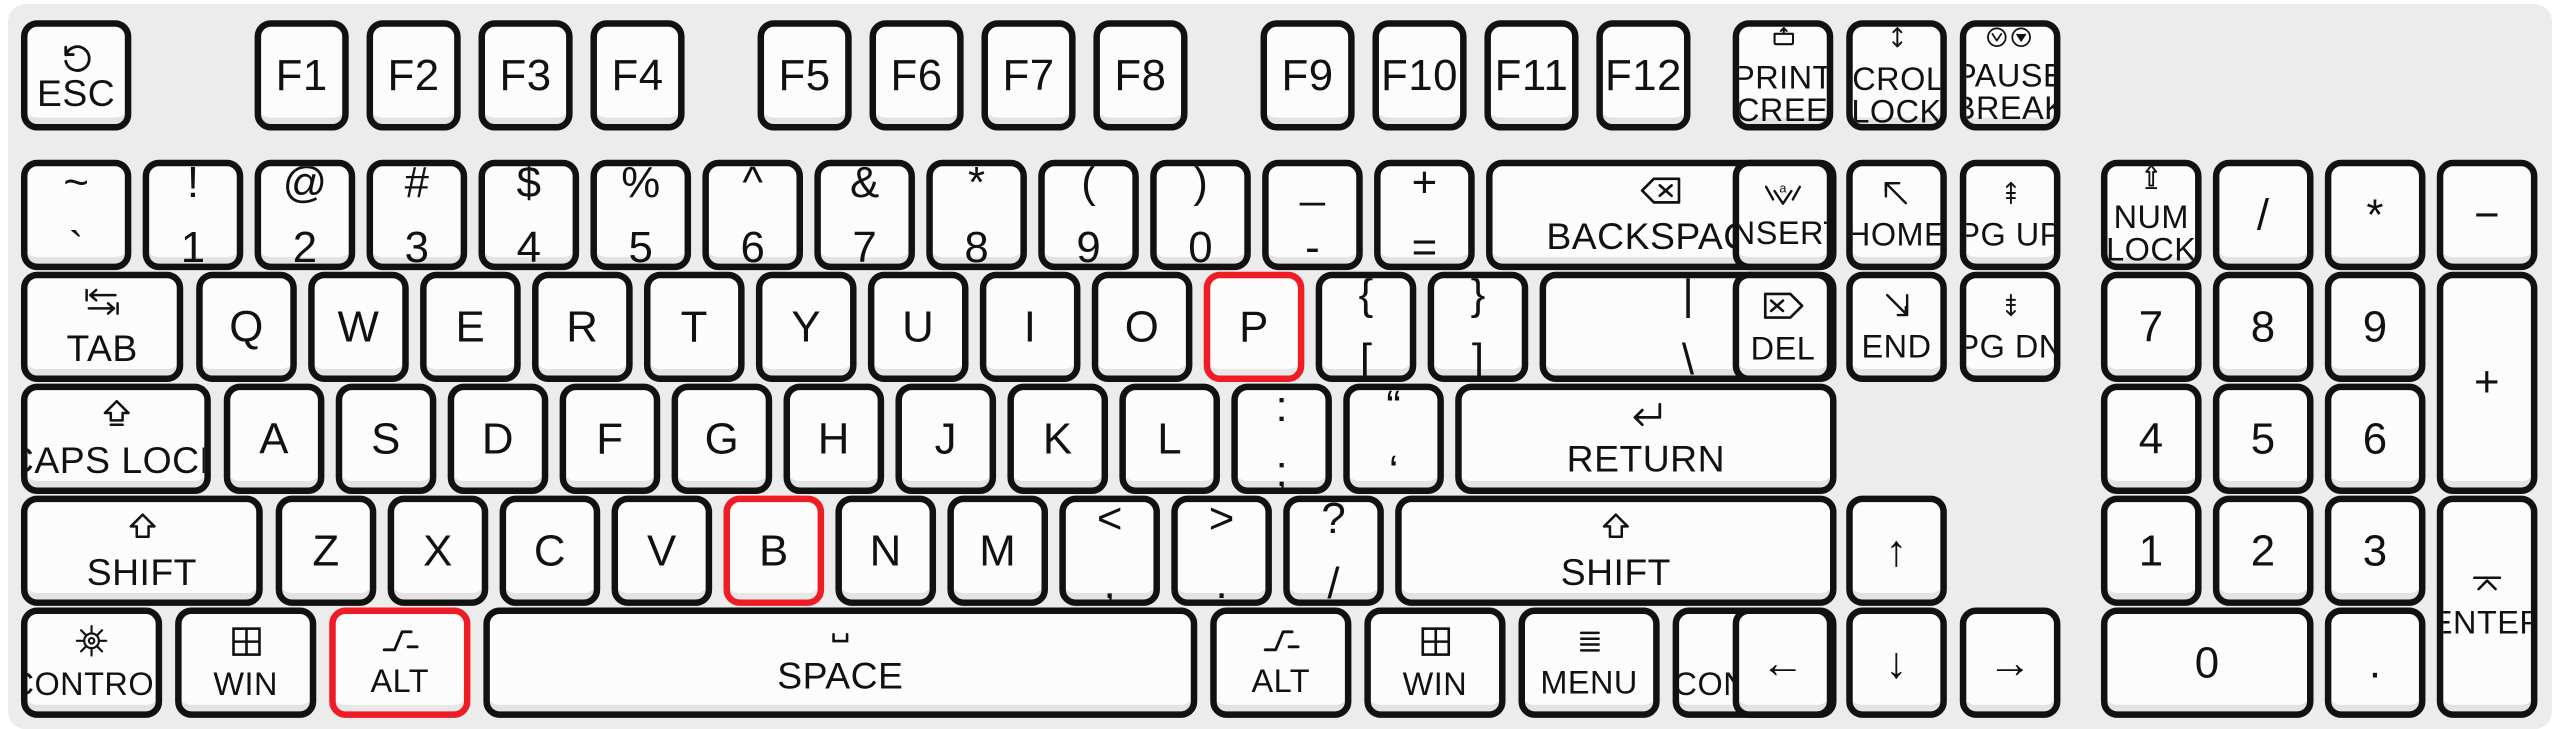  What do you see at coordinates (804, 75) in the screenshot?
I see `key-f5: F5` at bounding box center [804, 75].